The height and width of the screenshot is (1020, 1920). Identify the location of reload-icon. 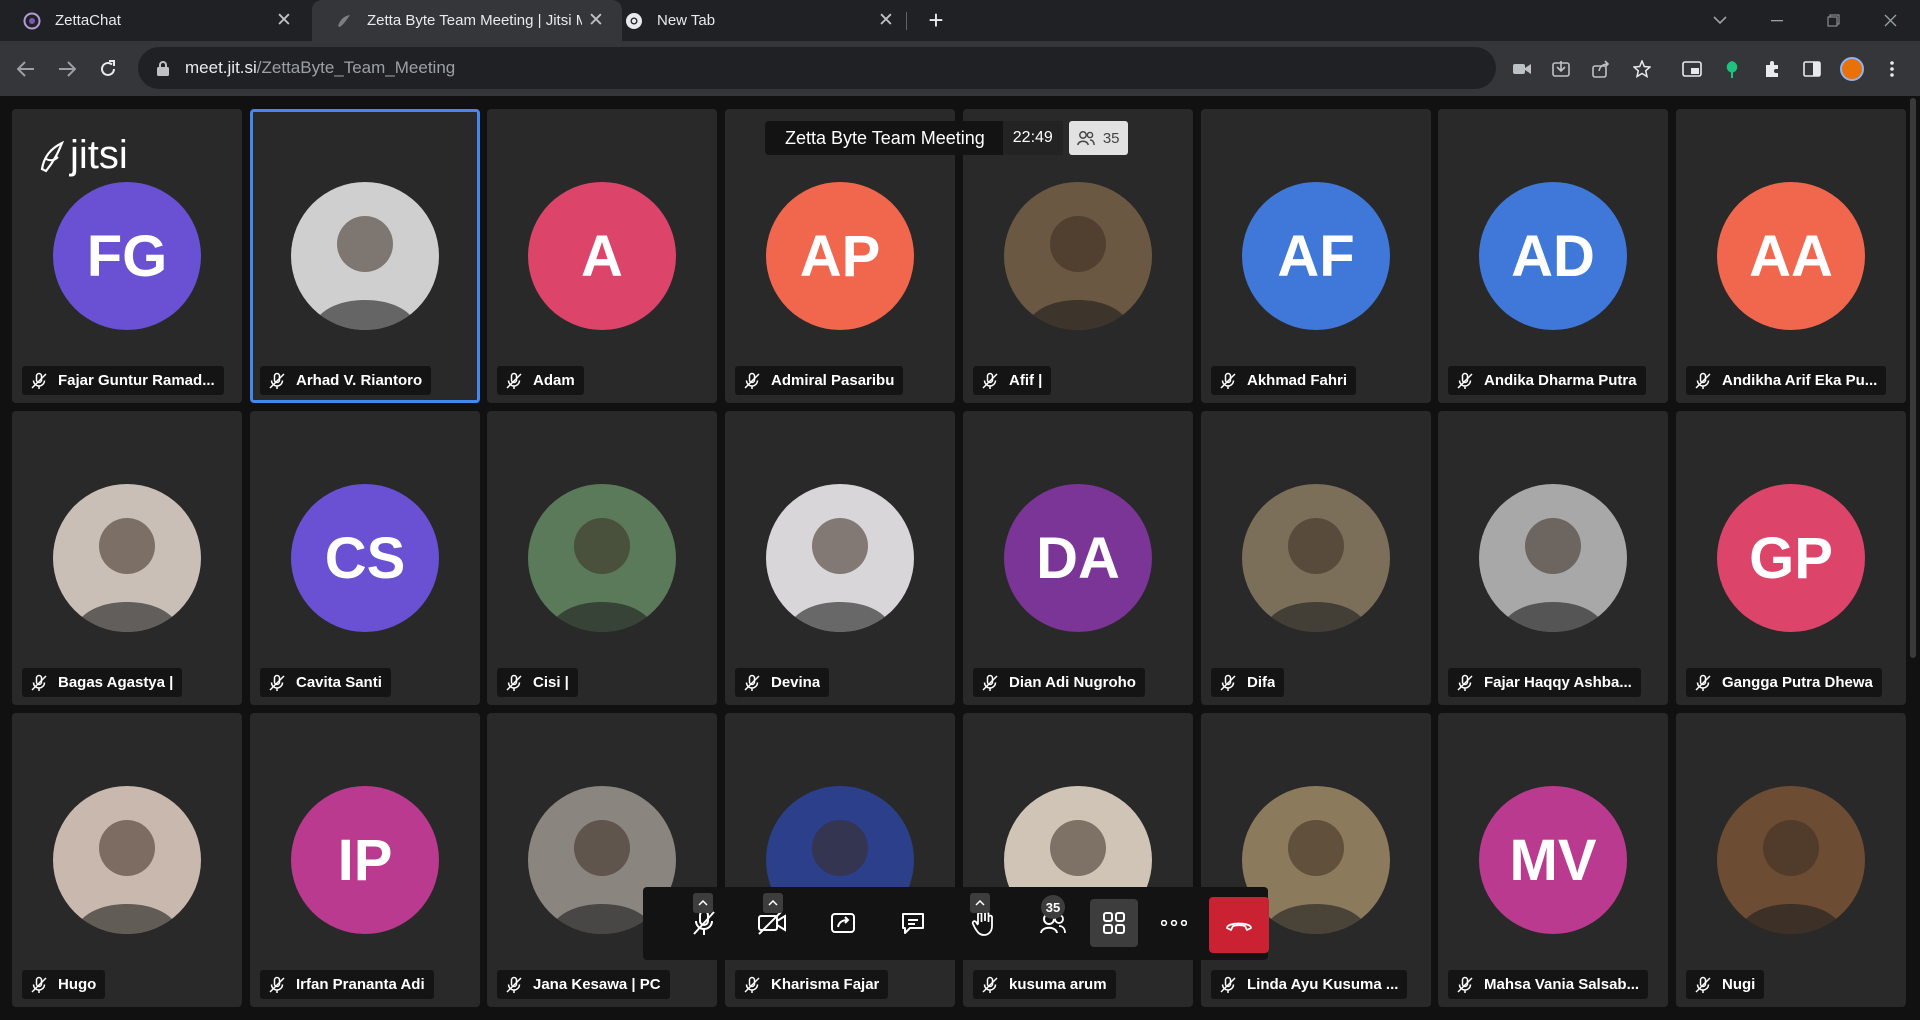
(108, 69).